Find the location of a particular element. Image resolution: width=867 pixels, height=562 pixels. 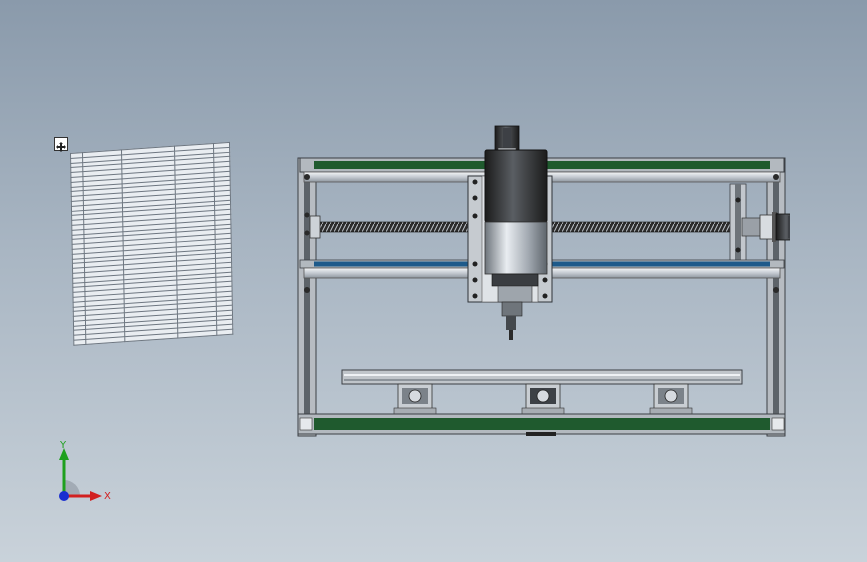

left-frame-upright is located at coordinates (307, 297).